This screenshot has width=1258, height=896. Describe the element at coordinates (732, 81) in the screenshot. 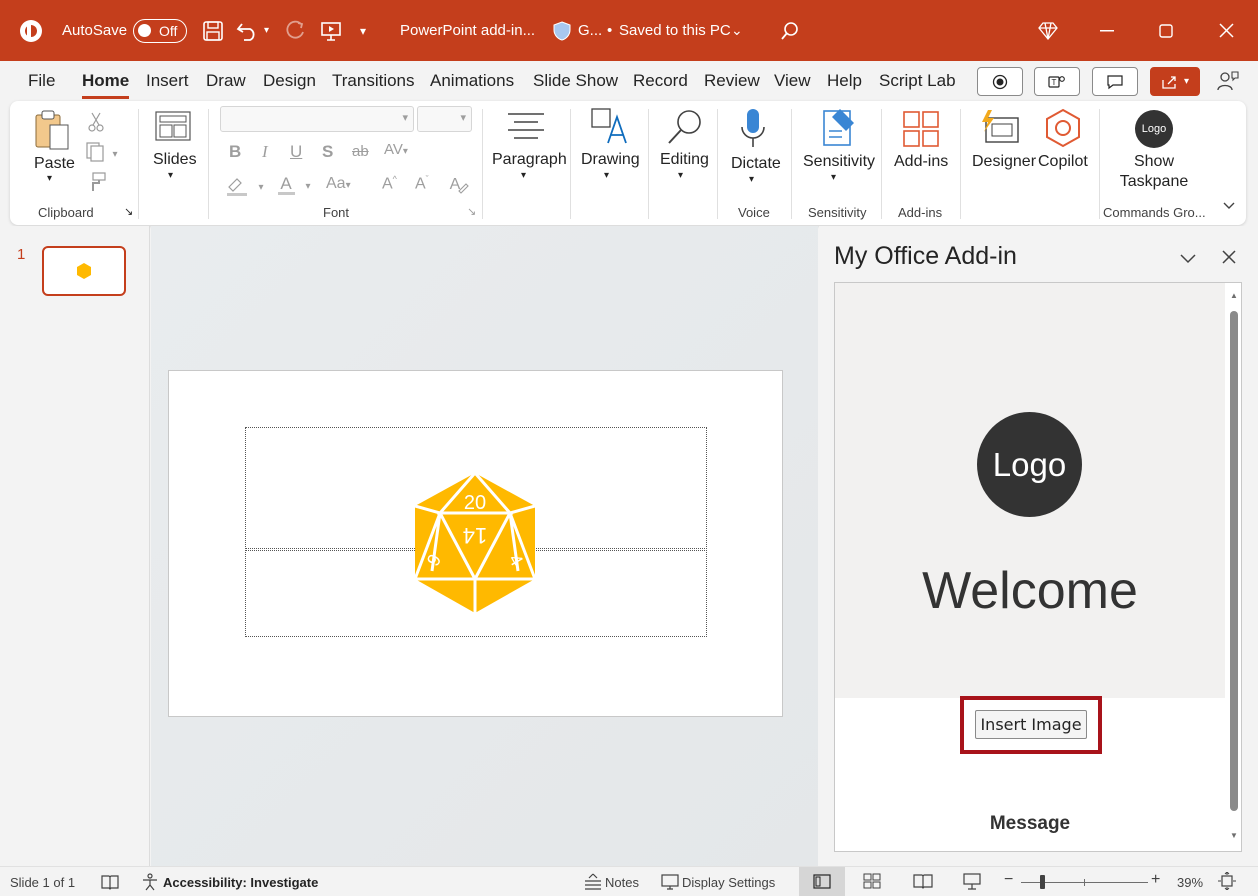

I see `tab-review: Review` at that location.